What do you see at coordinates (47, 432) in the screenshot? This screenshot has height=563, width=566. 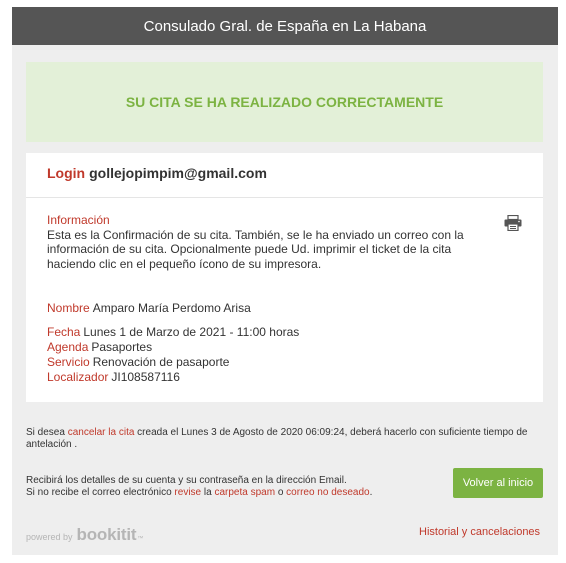 I see `cancel-note-prefix: Si desea` at bounding box center [47, 432].